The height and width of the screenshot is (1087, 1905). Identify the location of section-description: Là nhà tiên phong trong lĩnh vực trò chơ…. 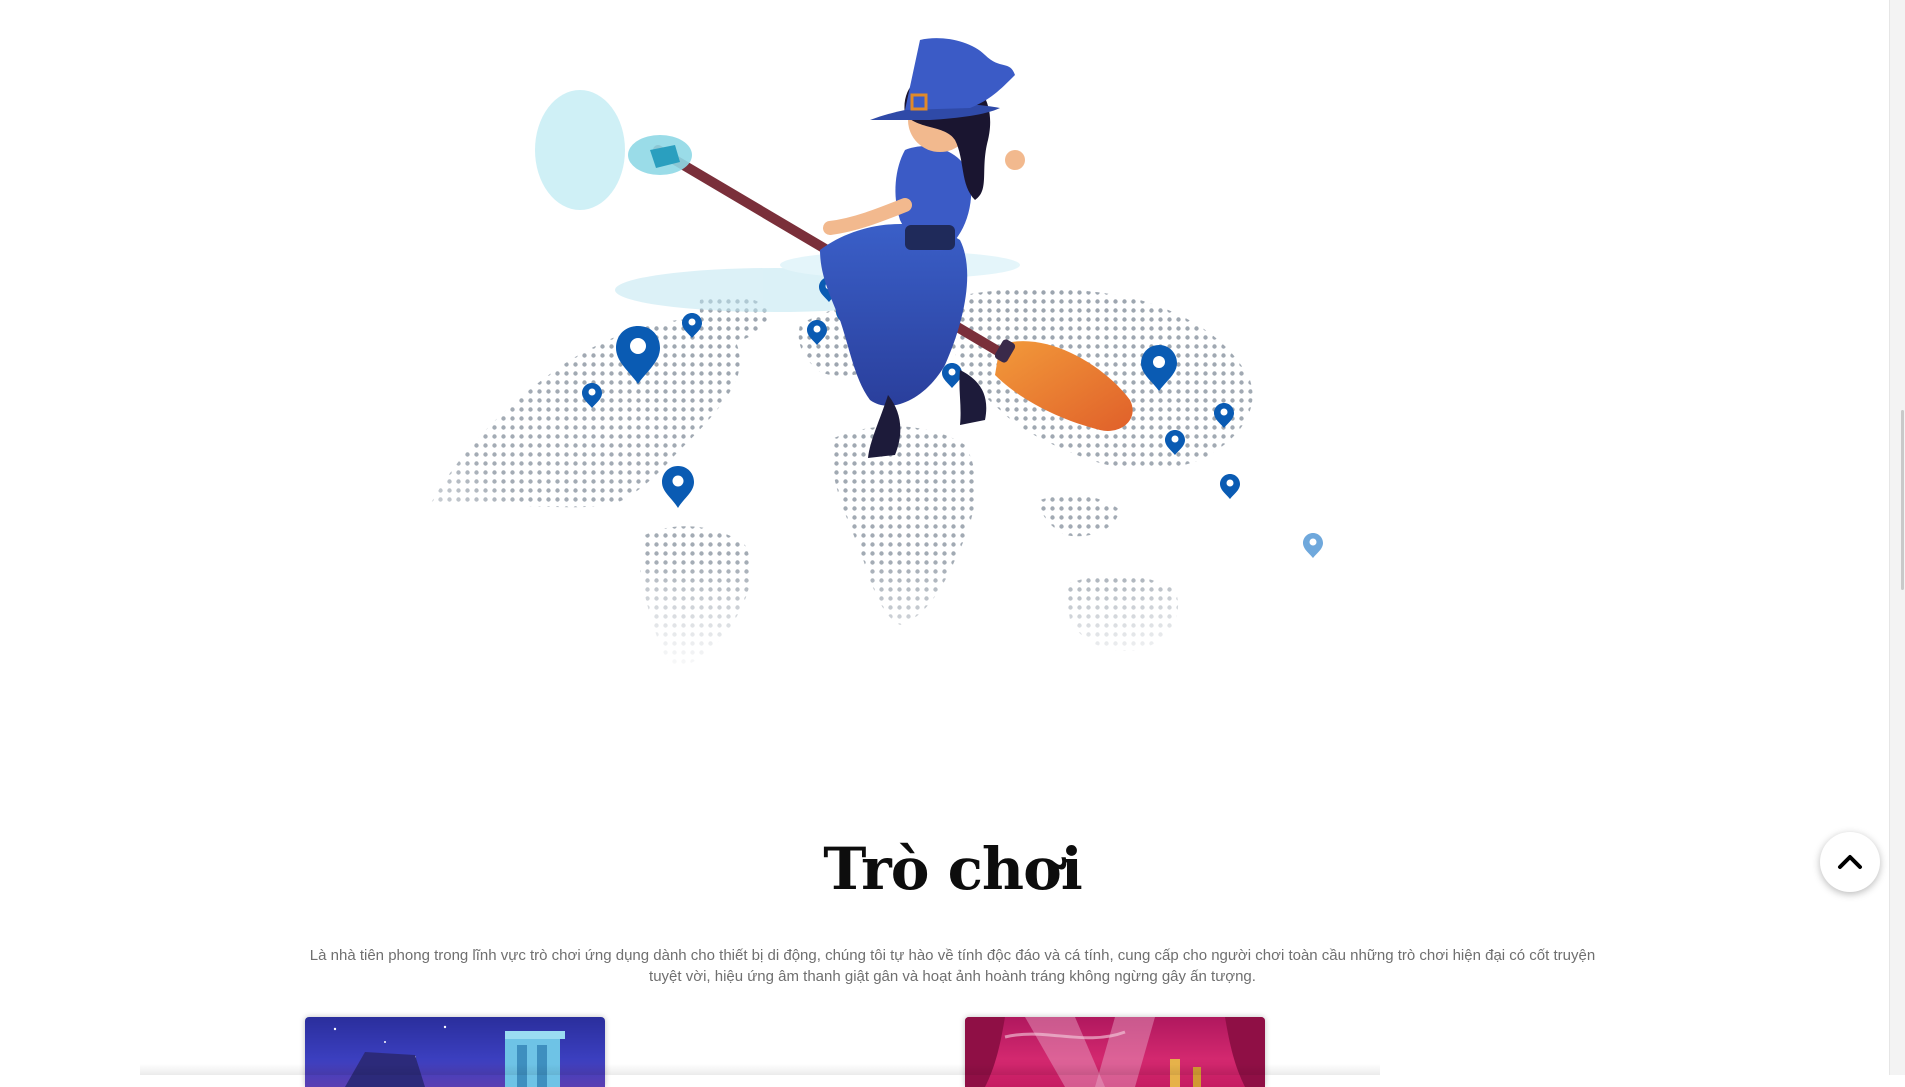
(952, 966).